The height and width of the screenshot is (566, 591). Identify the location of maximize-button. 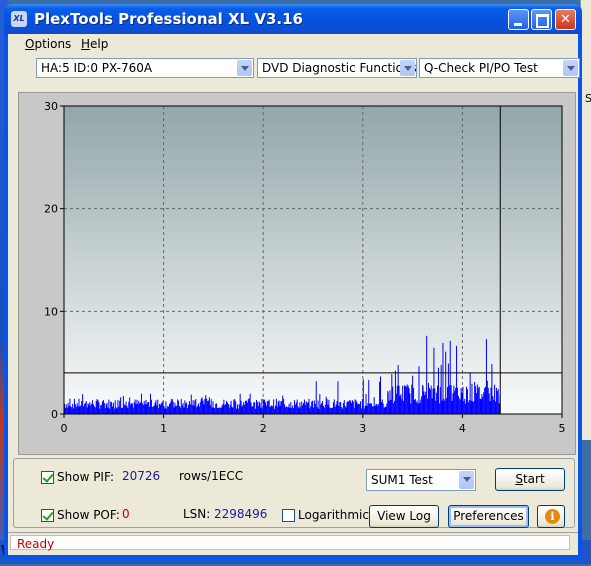
(541, 19).